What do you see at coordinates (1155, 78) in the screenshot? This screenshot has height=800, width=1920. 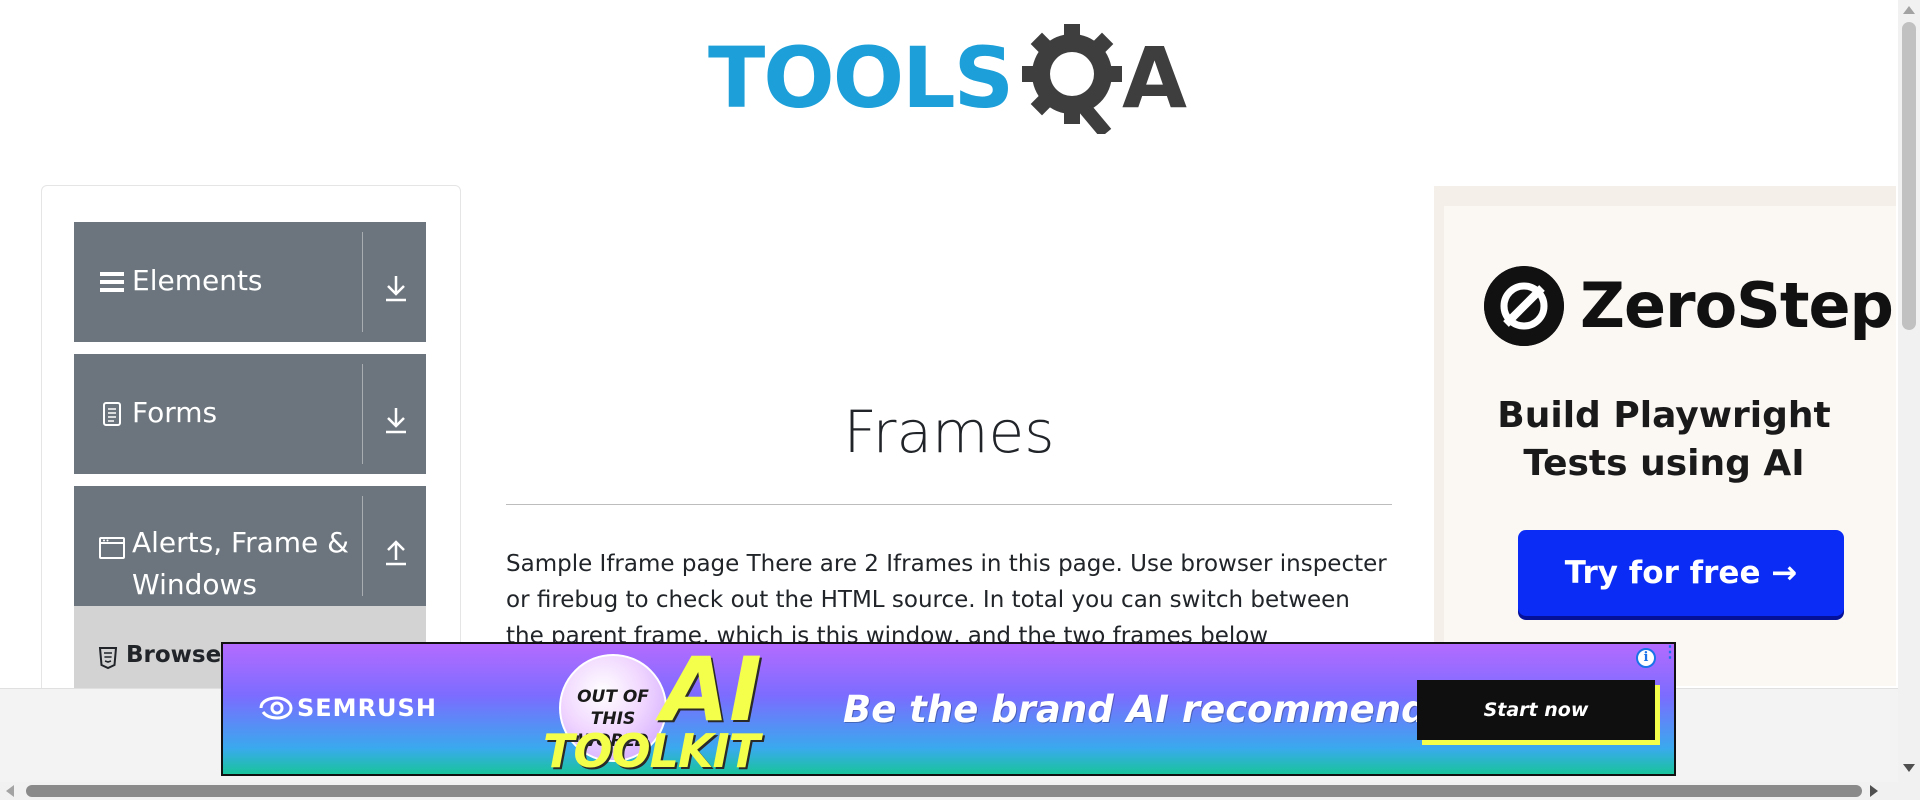 I see `logo-text-a: A` at bounding box center [1155, 78].